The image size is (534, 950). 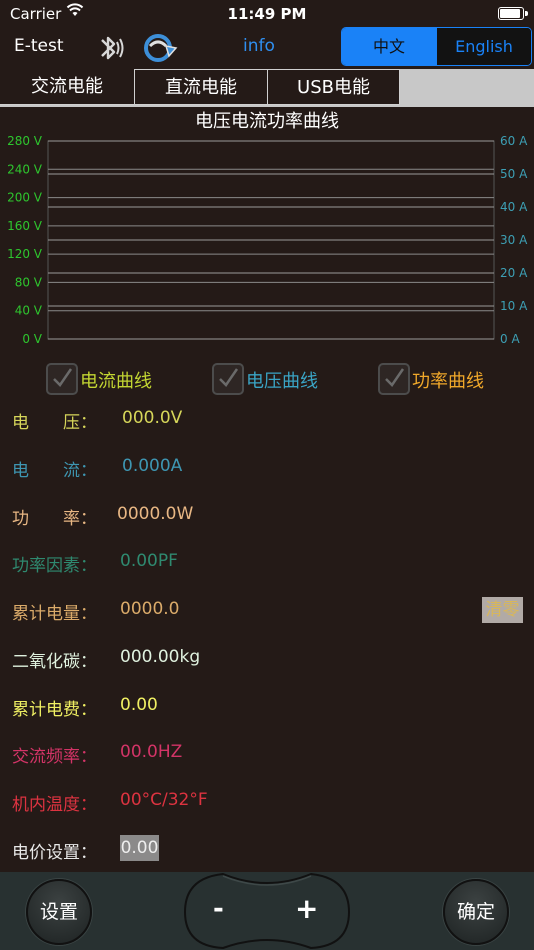 I want to click on tab-dc-energy: 直流电能, so click(x=201, y=87).